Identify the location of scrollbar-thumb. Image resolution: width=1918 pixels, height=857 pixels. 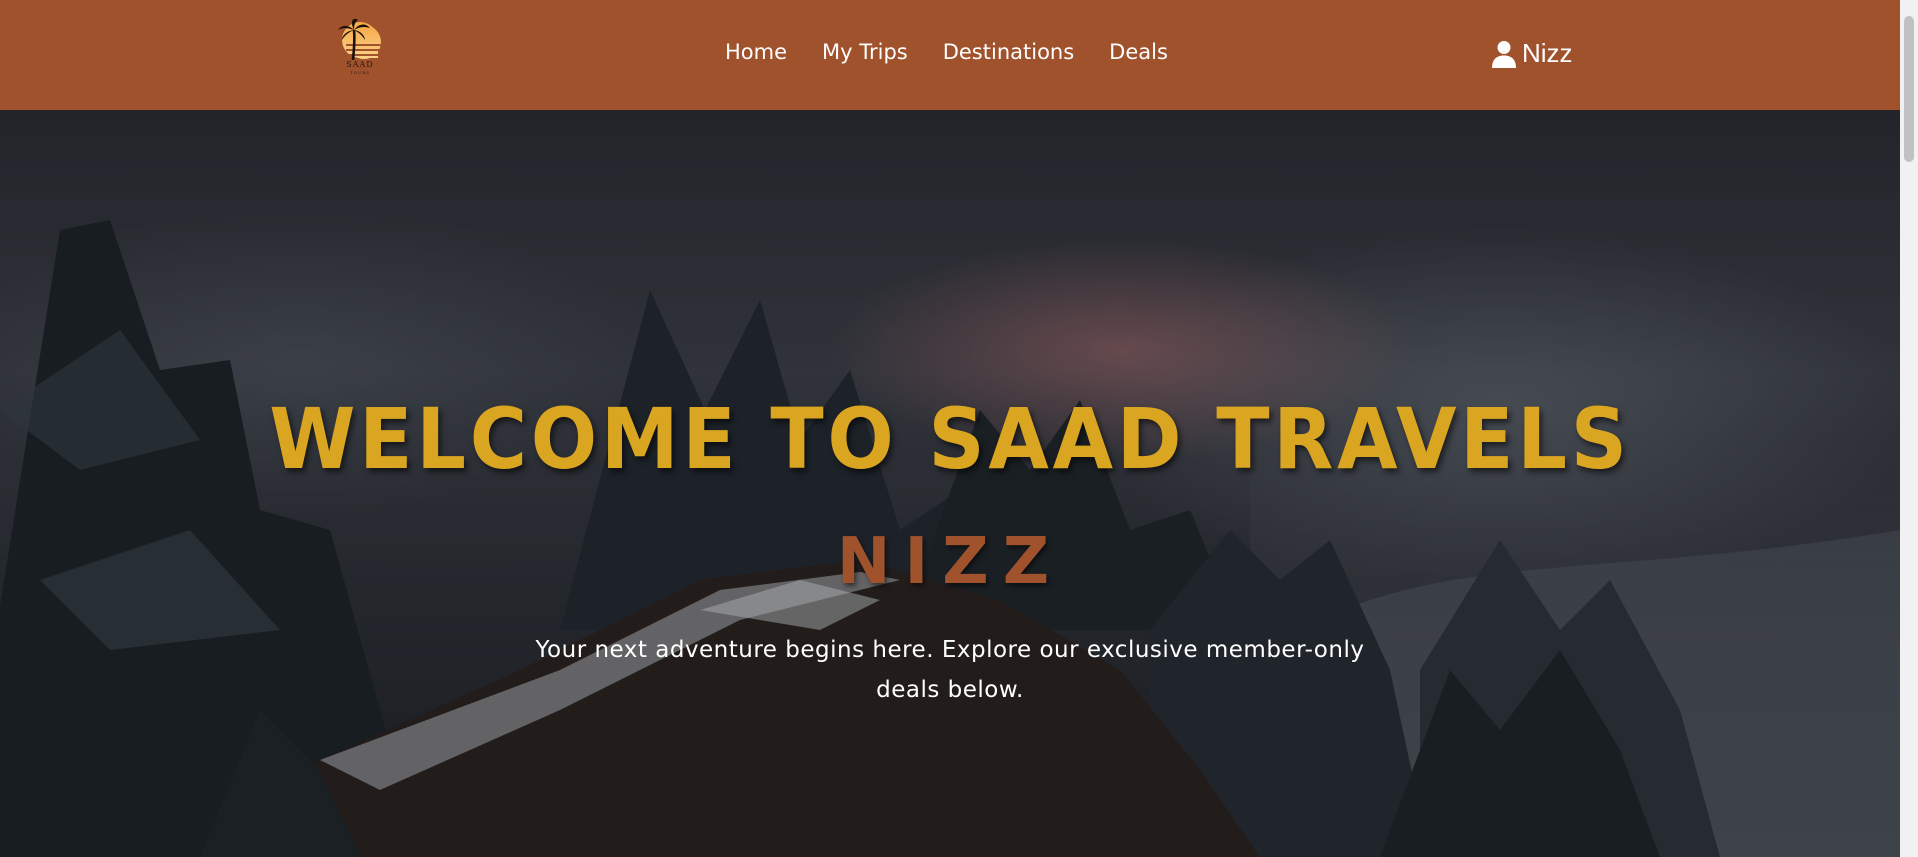
(1909, 89).